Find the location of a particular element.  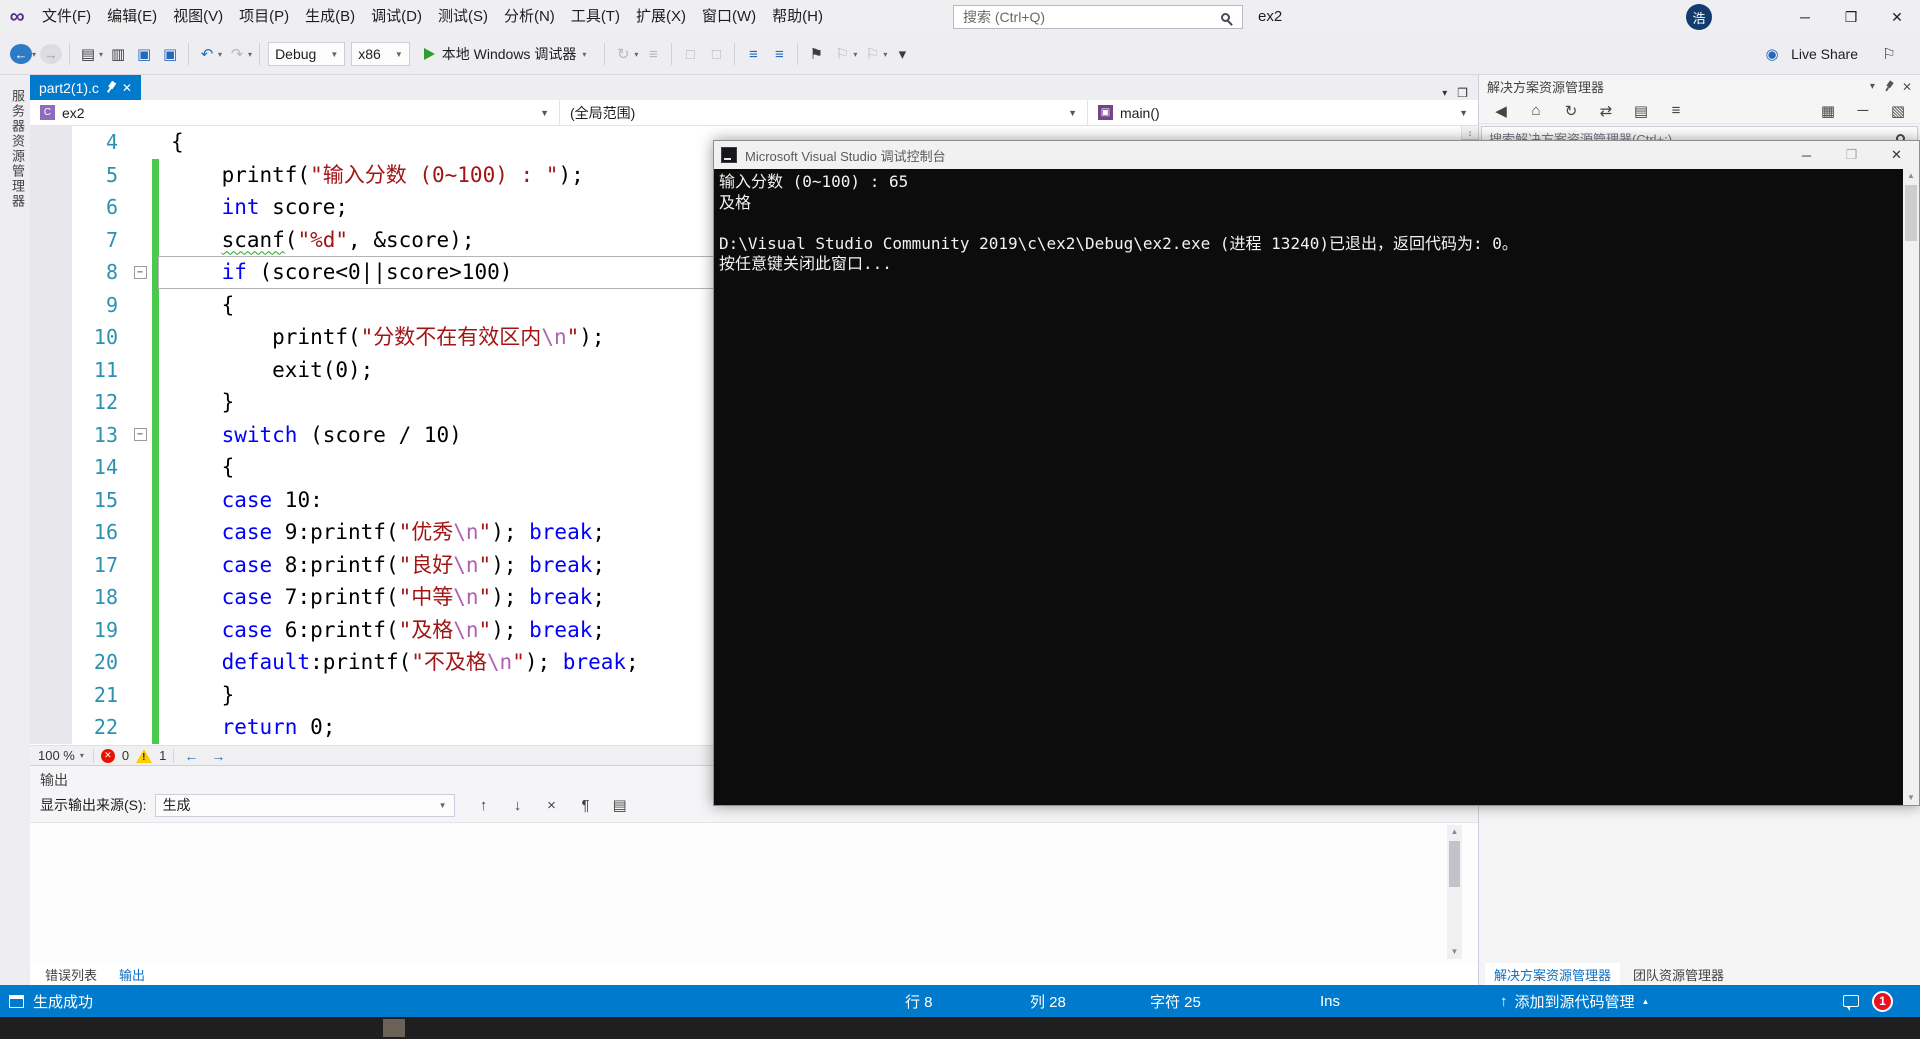

panel-tab-团队资源管理器: 团队资源管理器 is located at coordinates (1678, 974).